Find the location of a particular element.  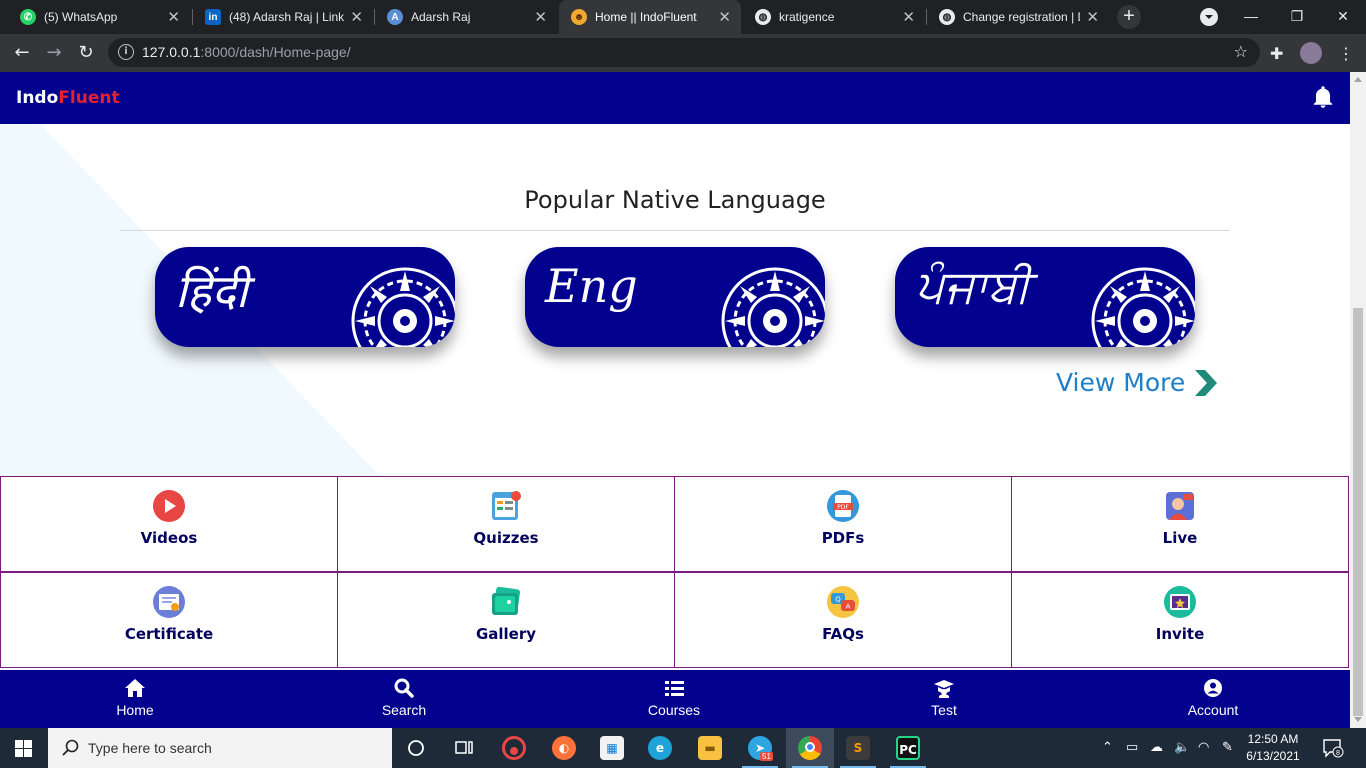

new-tab-button: + is located at coordinates (1129, 17).